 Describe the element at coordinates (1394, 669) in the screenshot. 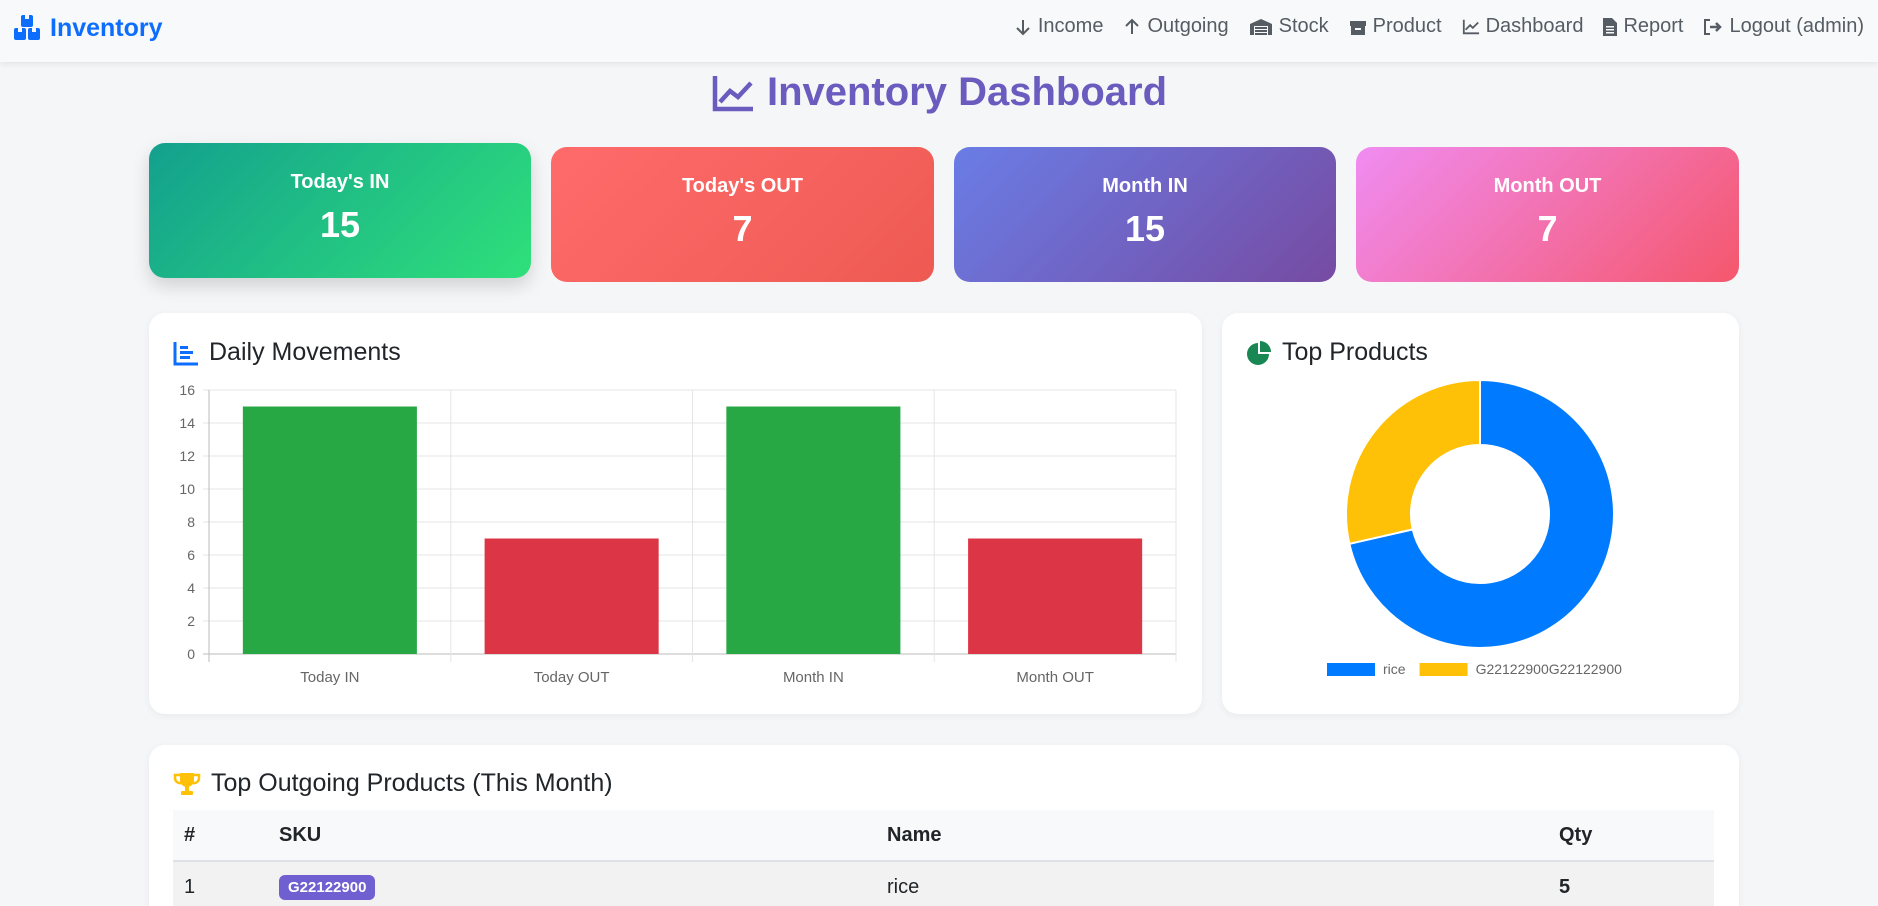

I see `legend-label: rice` at that location.